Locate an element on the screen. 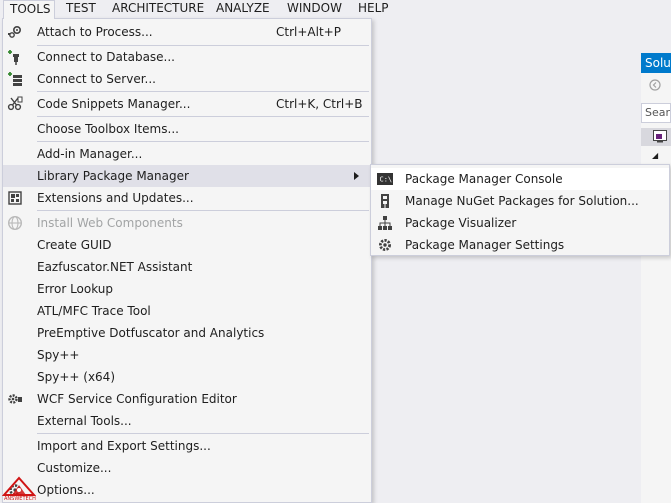  menu-tools: TOOLS is located at coordinates (29, 9).